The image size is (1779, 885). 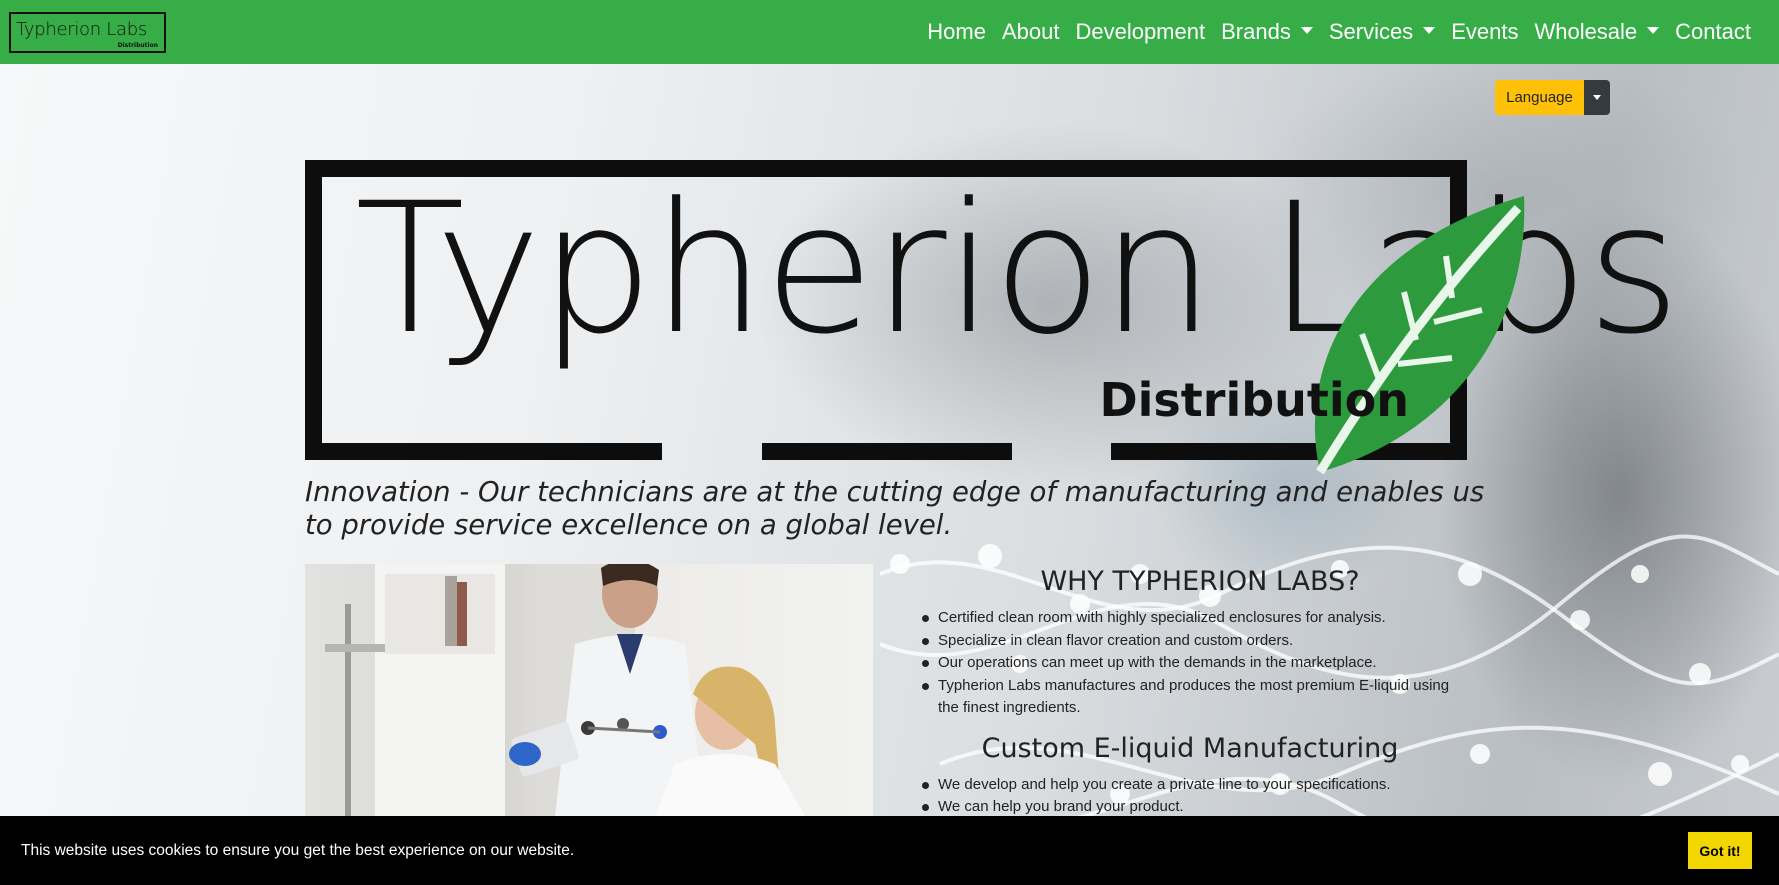 I want to click on nav-services-label: Services, so click(x=1371, y=31).